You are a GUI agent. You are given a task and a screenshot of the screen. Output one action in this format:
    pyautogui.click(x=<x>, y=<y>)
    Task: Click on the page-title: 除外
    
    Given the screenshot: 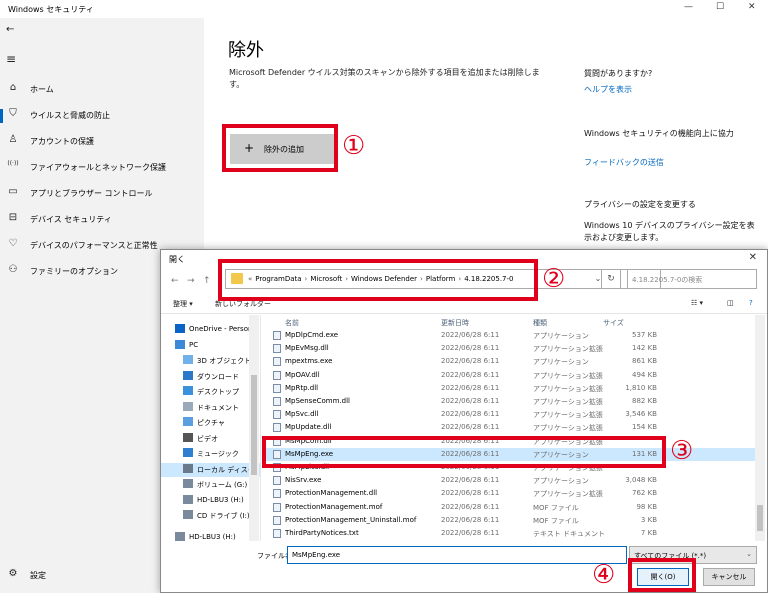 What is the action you would take?
    pyautogui.click(x=246, y=50)
    